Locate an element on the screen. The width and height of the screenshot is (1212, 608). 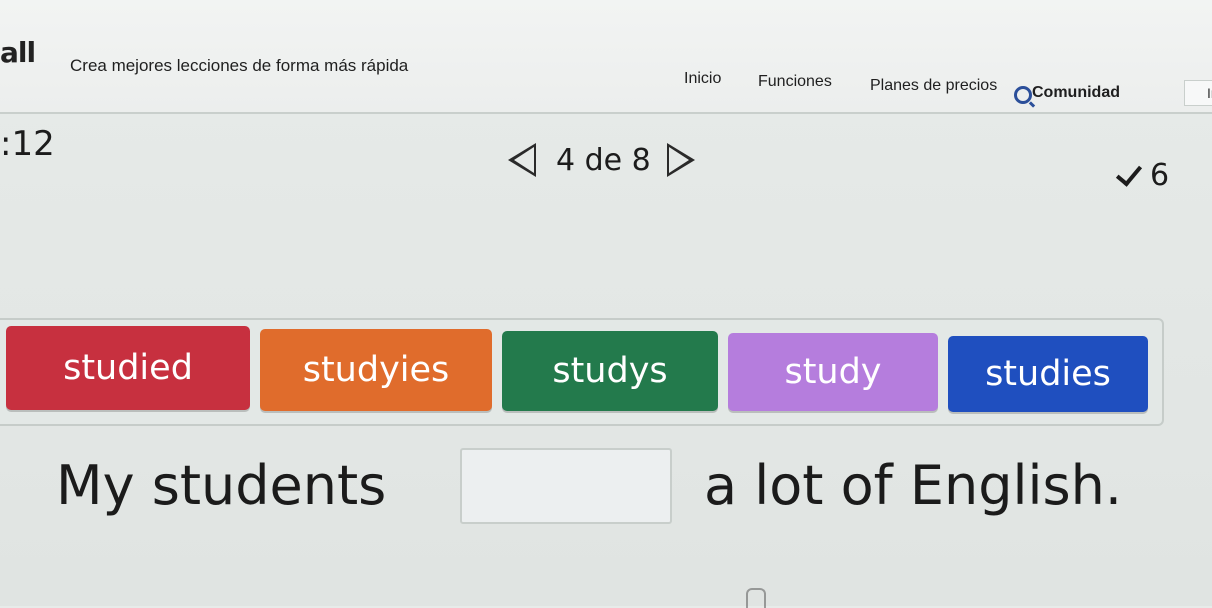
score-counter: 6 is located at coordinates (1142, 175).